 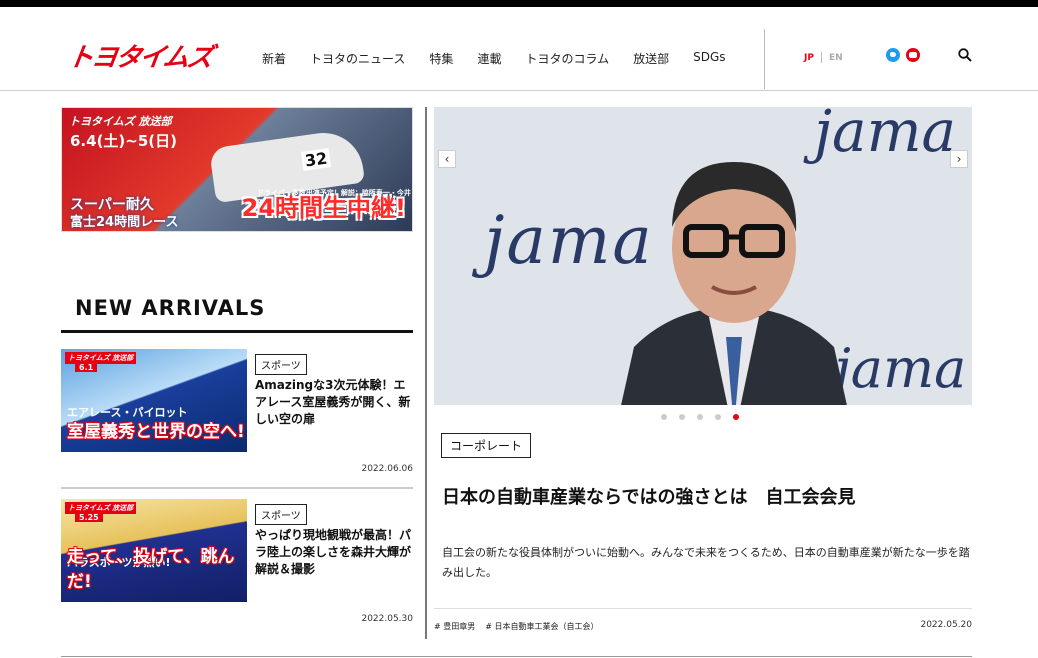 What do you see at coordinates (764, 59) in the screenshot?
I see `header-divider` at bounding box center [764, 59].